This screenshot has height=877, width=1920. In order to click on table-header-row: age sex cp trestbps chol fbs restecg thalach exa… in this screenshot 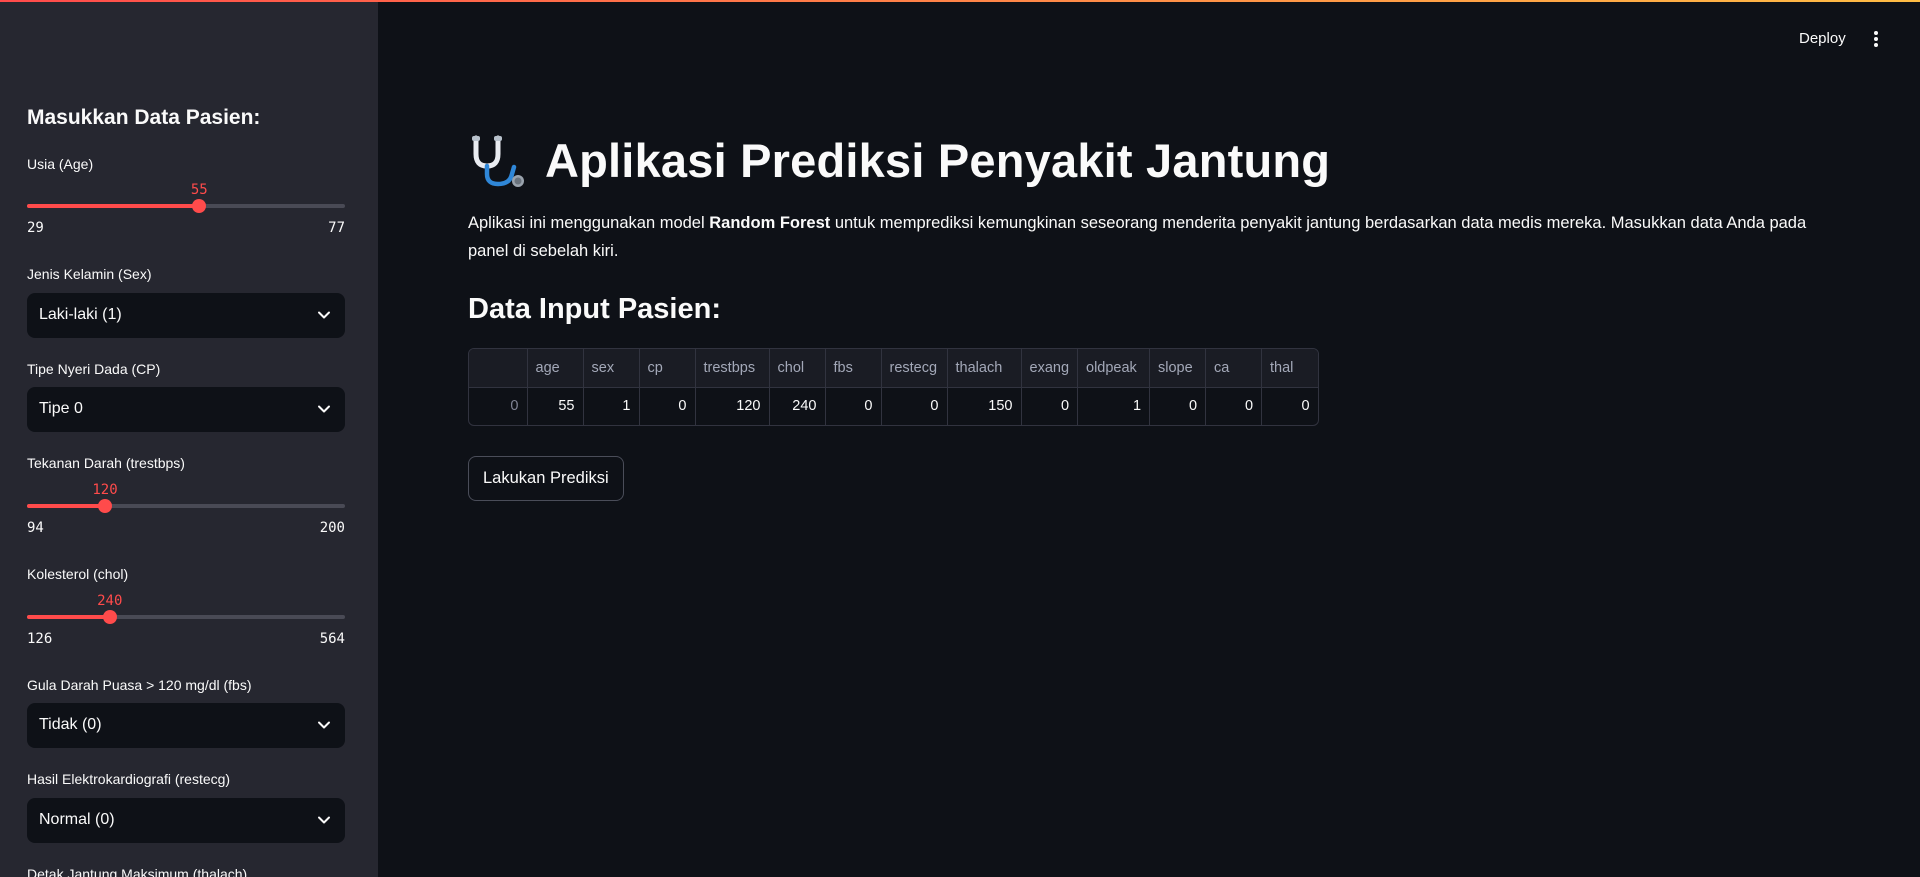, I will do `click(893, 368)`.